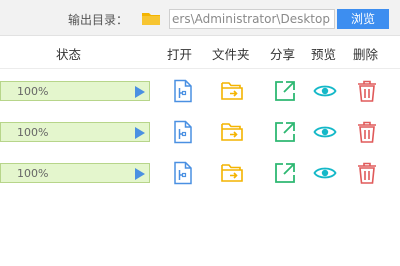  Describe the element at coordinates (324, 54) in the screenshot. I see `column-header-preview: 预览` at that location.